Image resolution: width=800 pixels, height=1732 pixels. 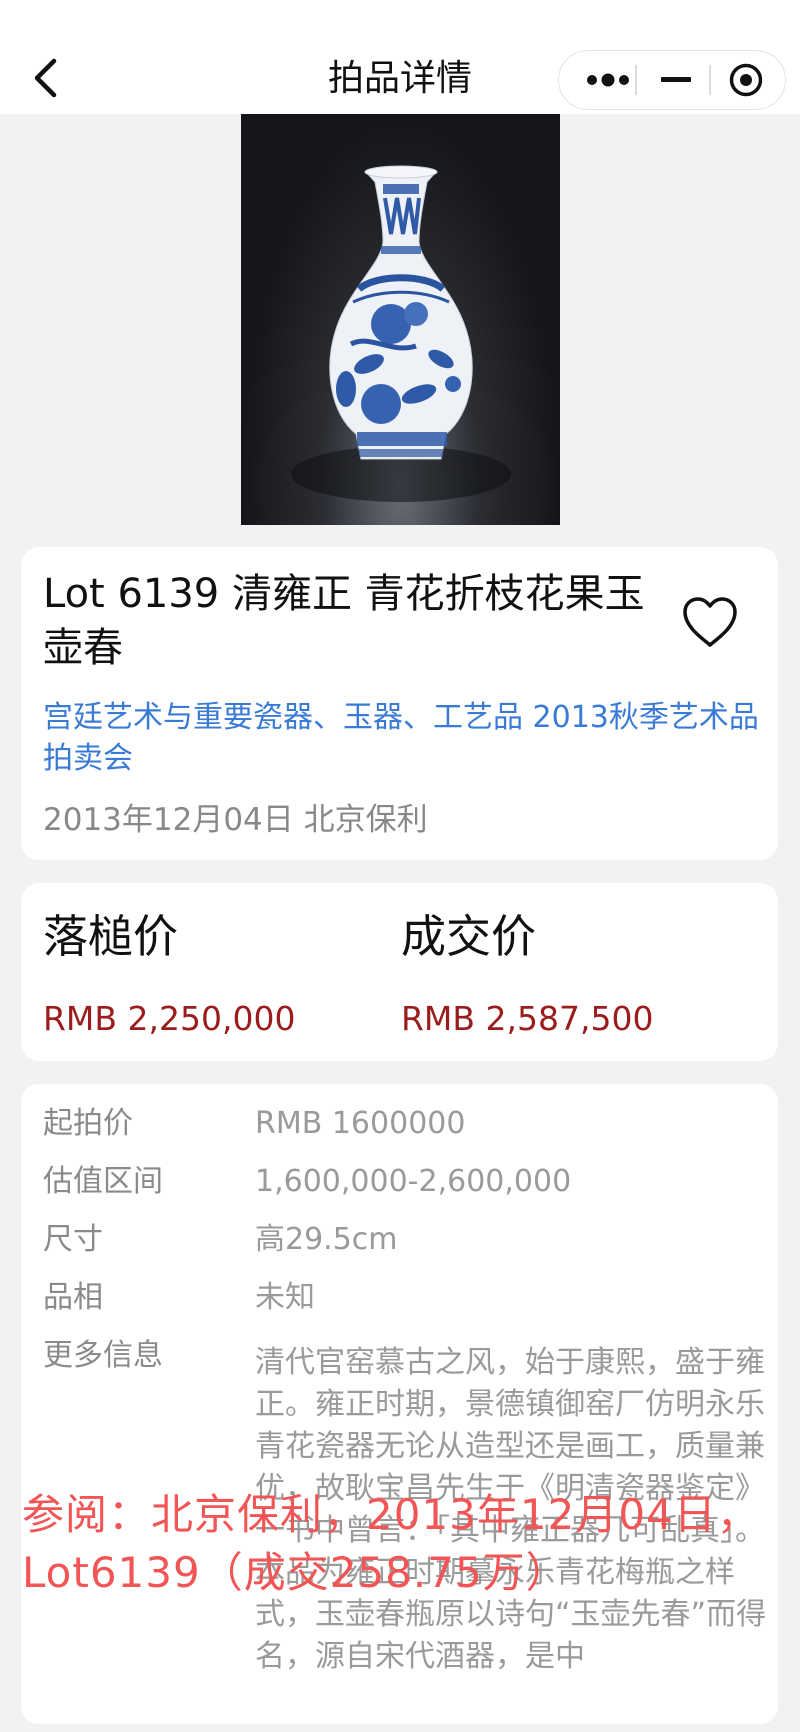 What do you see at coordinates (413, 1181) in the screenshot?
I see `info-value: 1,600,000-2,600,000` at bounding box center [413, 1181].